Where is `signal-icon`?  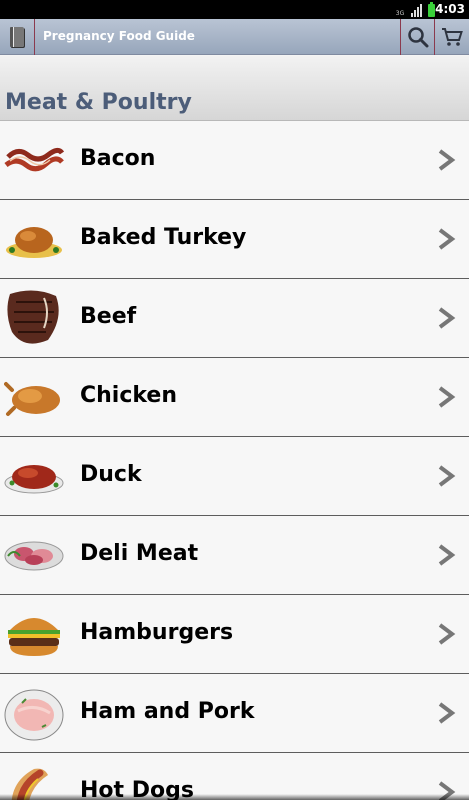
signal-icon is located at coordinates (416, 10).